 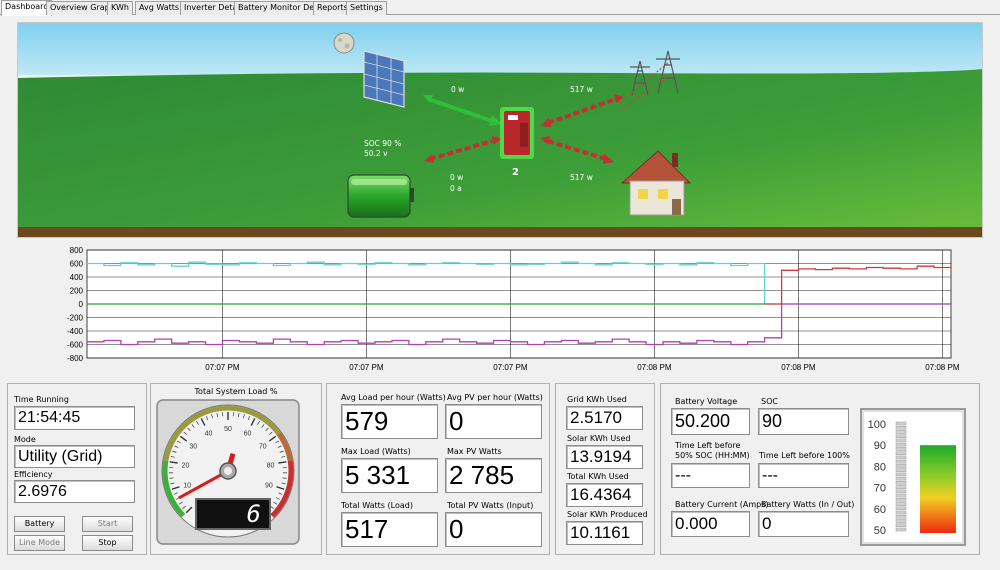 I want to click on battery-amps-label: 0 a, so click(x=456, y=188).